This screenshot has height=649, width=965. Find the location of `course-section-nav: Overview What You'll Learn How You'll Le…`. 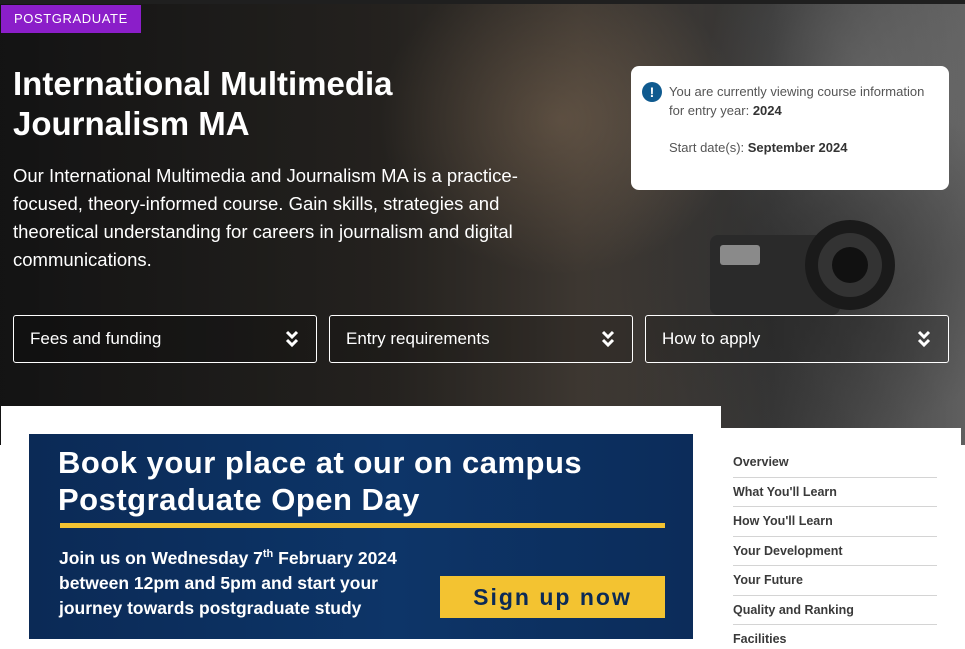

course-section-nav: Overview What You'll Learn How You'll Le… is located at coordinates (835, 538).